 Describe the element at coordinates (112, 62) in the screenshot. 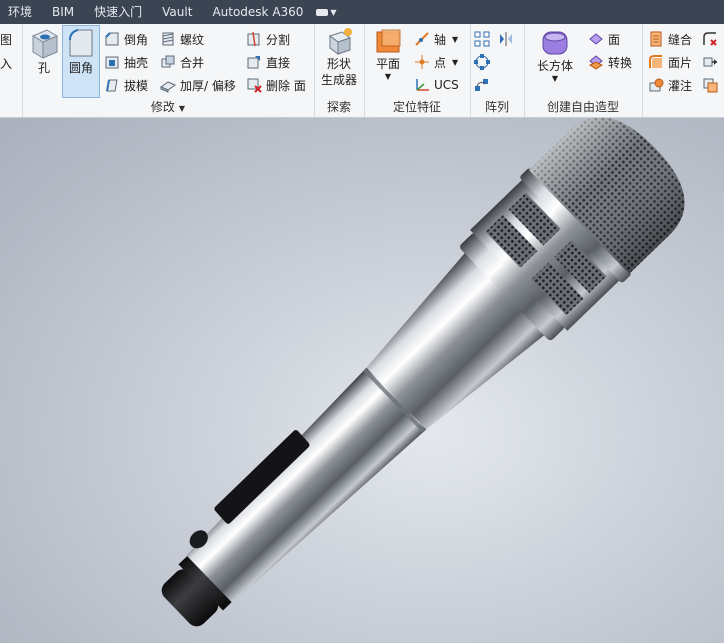

I see `shell-icon` at that location.